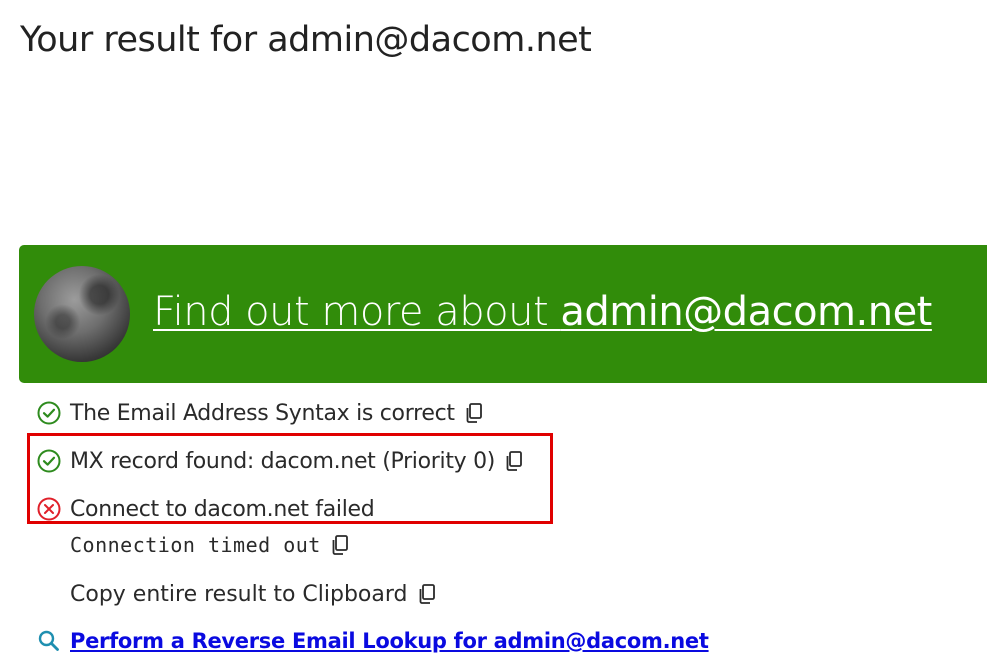 This screenshot has height=667, width=987. Describe the element at coordinates (82, 314) in the screenshot. I see `avatar` at that location.